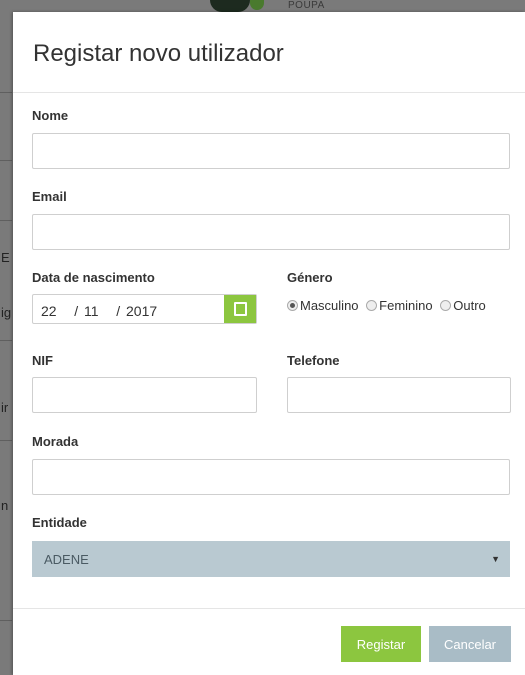  I want to click on entidade-label: Entidade, so click(59, 522).